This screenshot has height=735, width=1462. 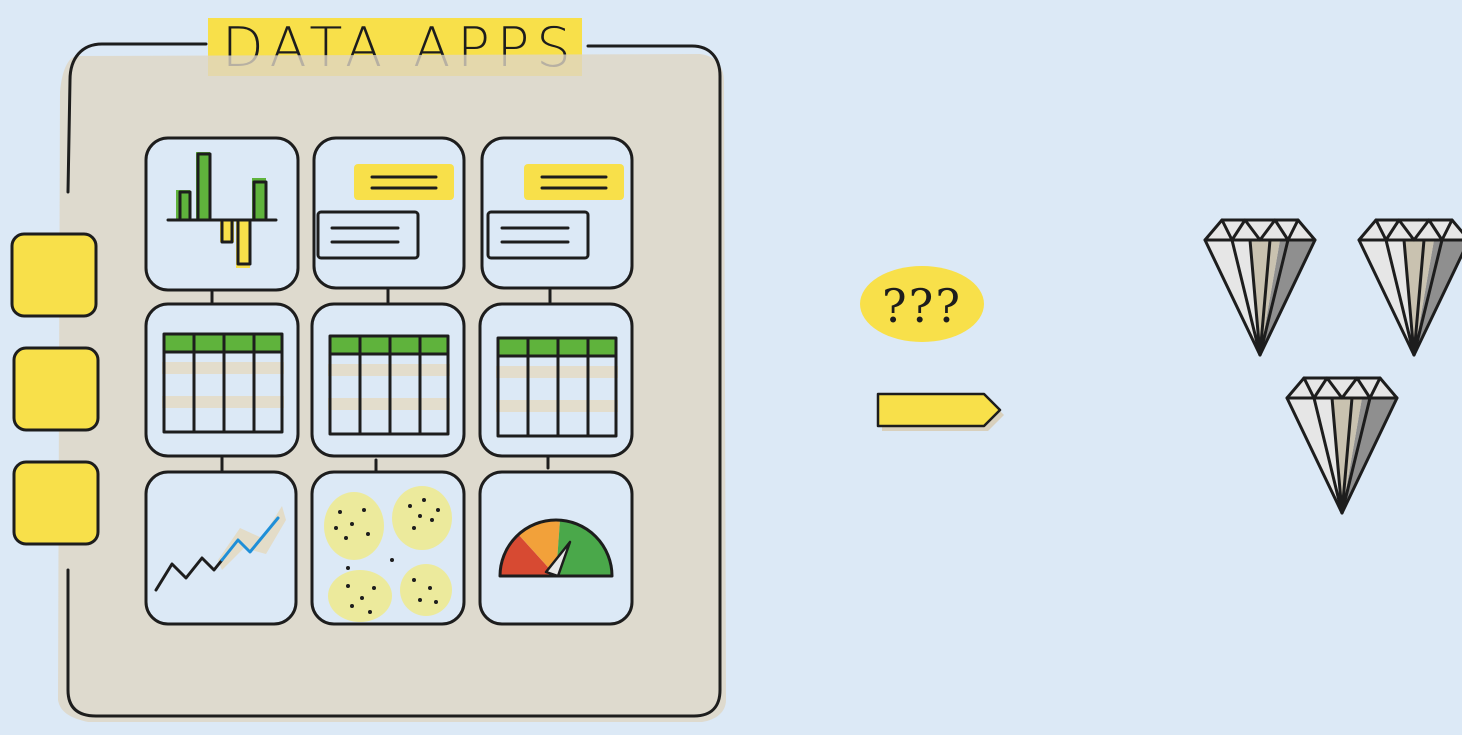 I want to click on side-tabs, so click(x=55, y=389).